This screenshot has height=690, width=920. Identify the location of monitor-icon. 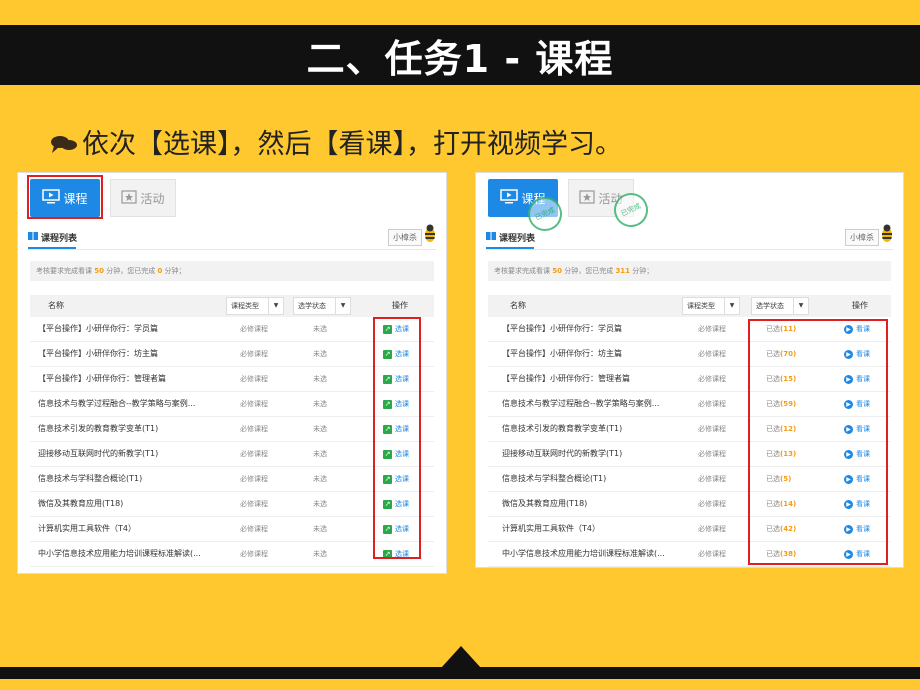
(509, 198).